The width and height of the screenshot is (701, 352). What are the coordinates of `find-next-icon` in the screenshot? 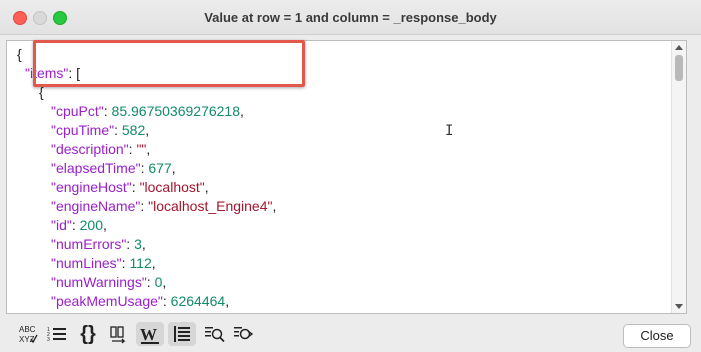 It's located at (244, 334).